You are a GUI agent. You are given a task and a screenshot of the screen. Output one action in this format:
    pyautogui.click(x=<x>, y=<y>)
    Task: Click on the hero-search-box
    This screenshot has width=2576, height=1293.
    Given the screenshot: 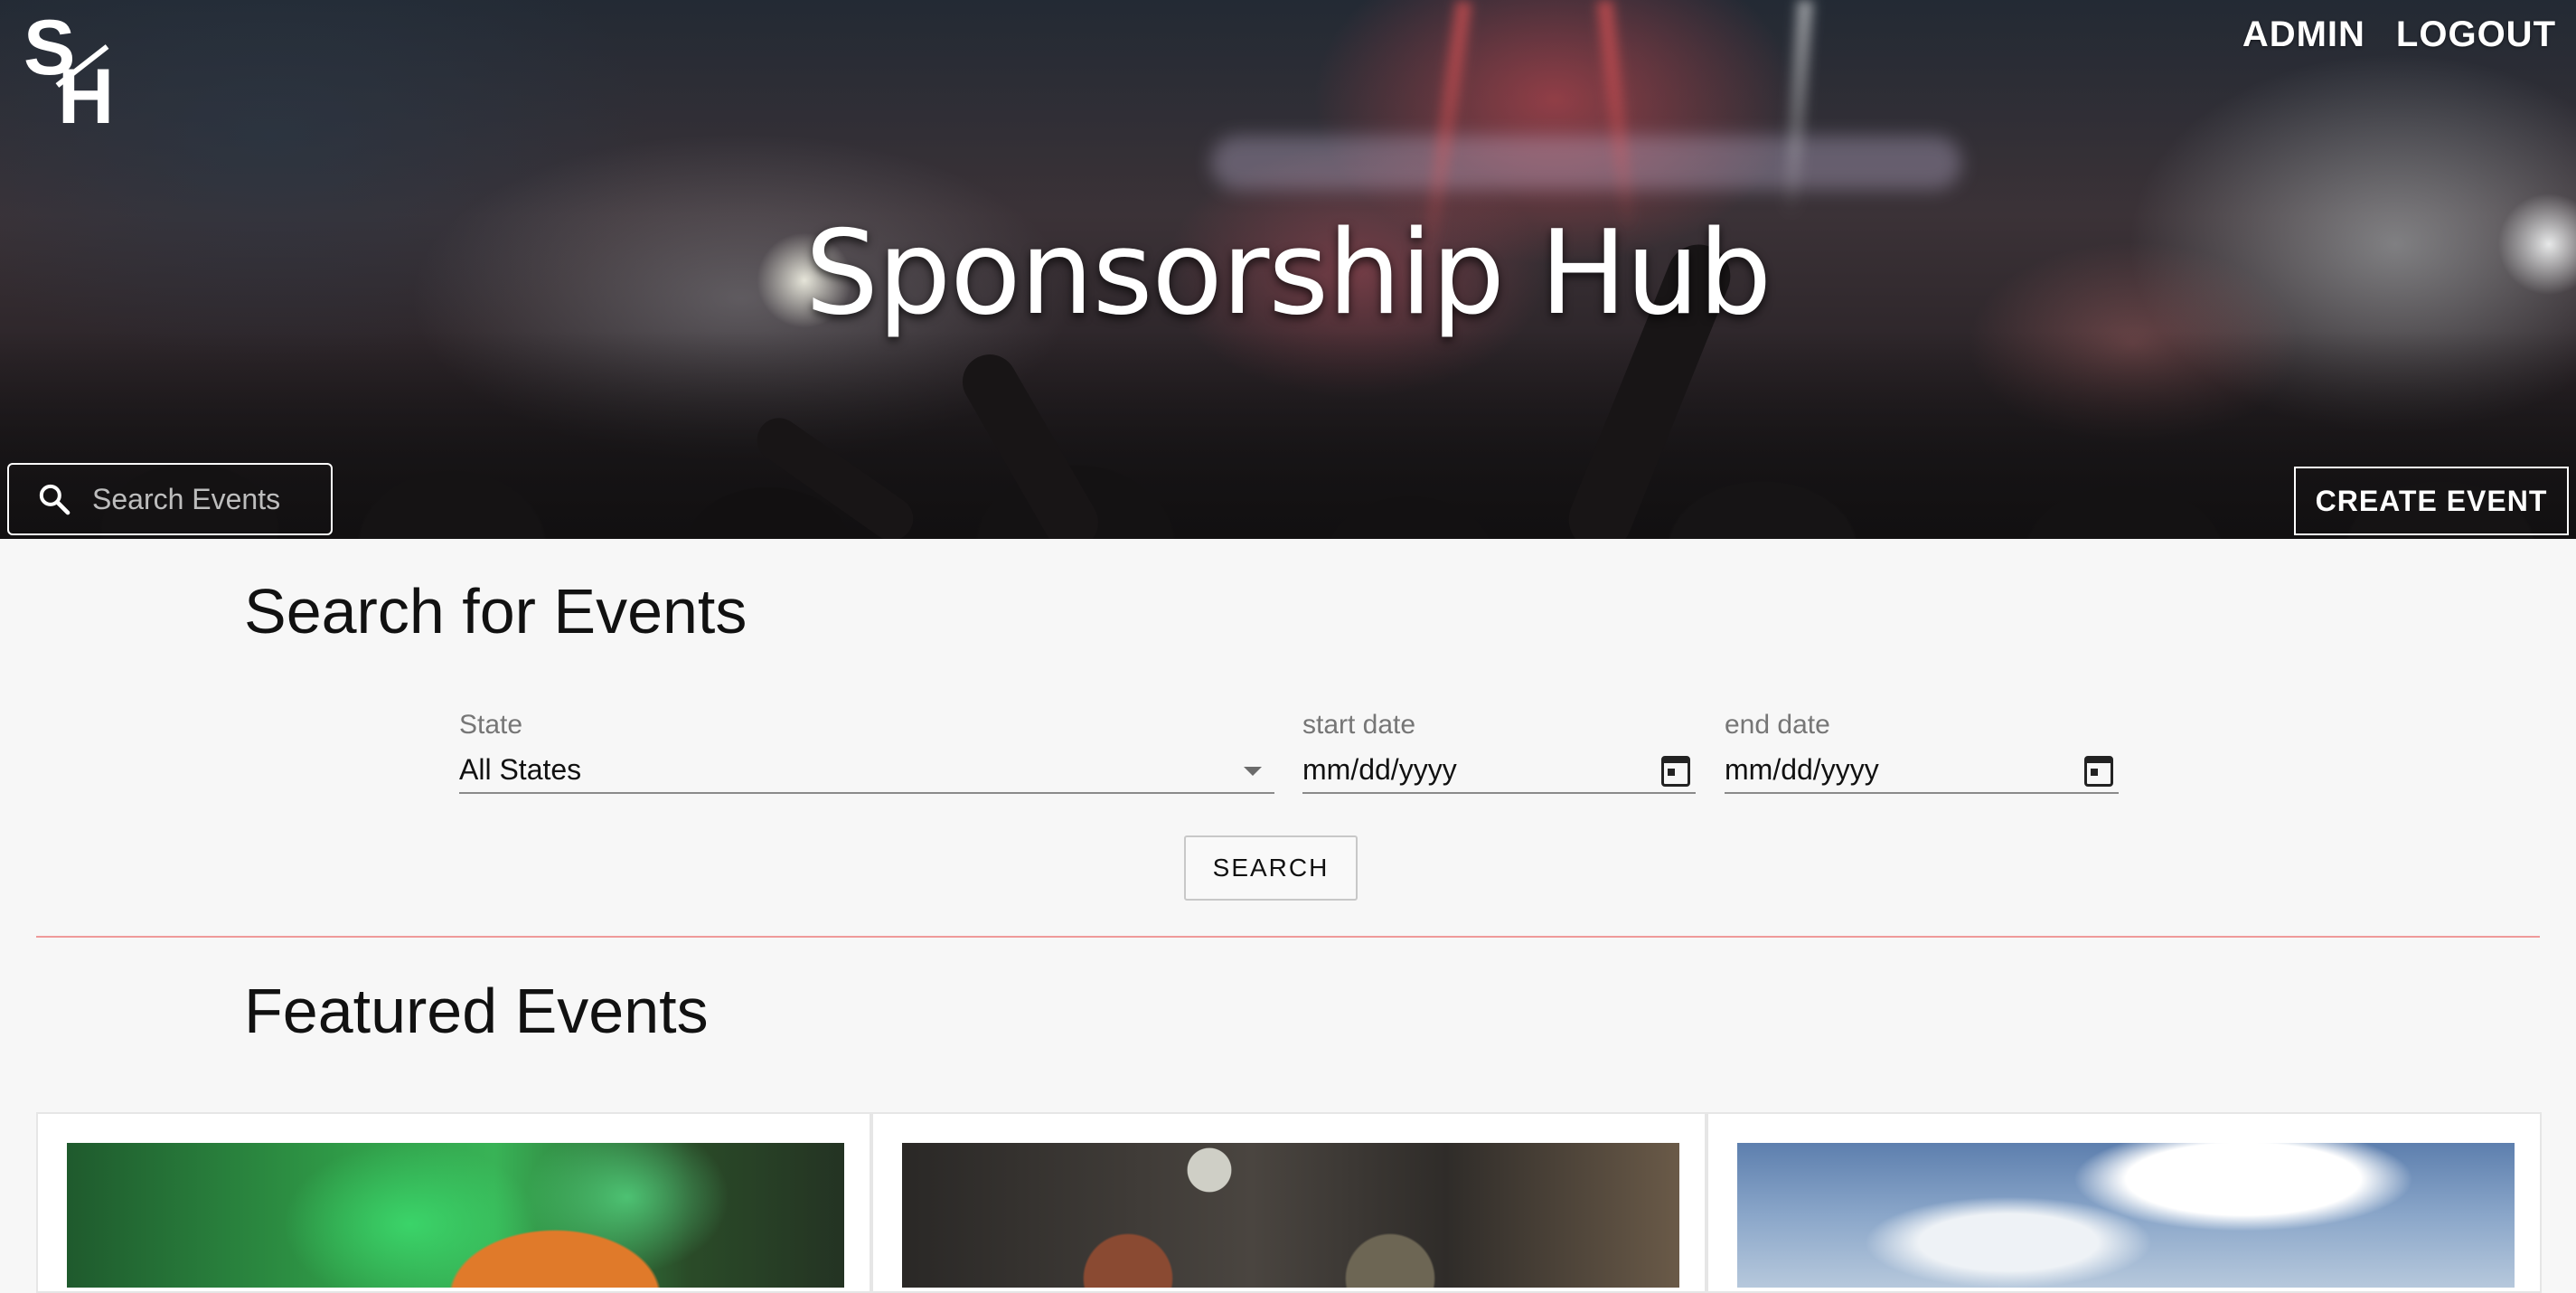 What is the action you would take?
    pyautogui.click(x=170, y=499)
    